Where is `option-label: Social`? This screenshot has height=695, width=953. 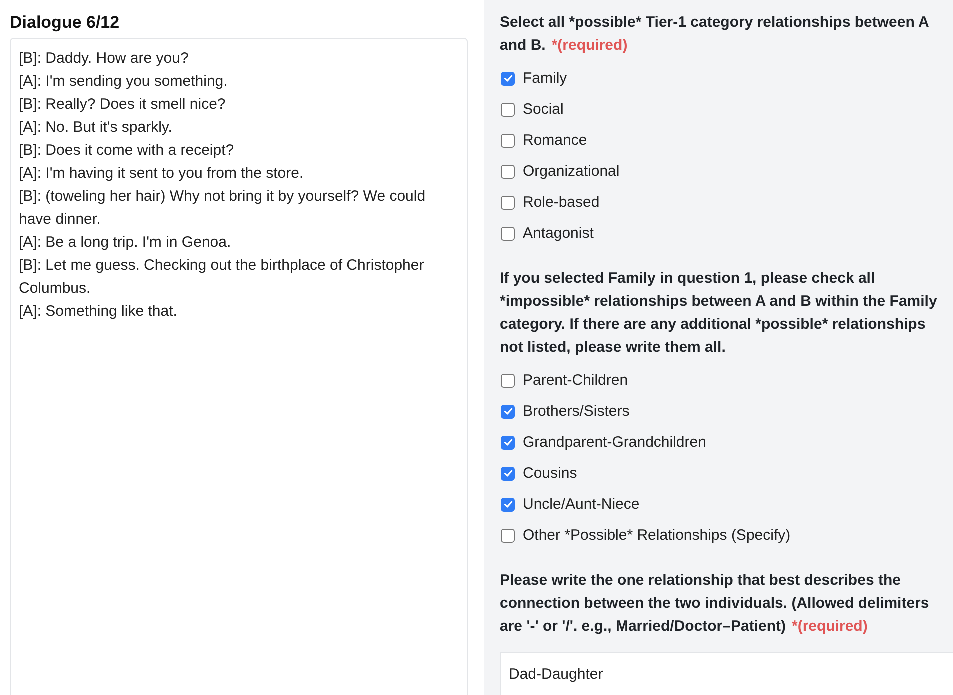
option-label: Social is located at coordinates (543, 110).